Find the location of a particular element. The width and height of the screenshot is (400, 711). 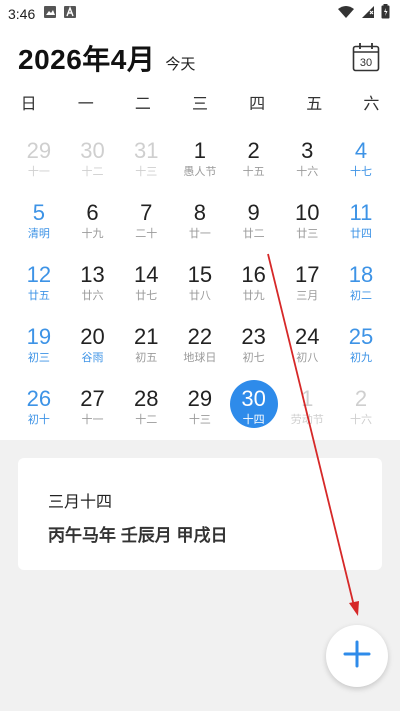

day-number: 1 is located at coordinates (200, 150).